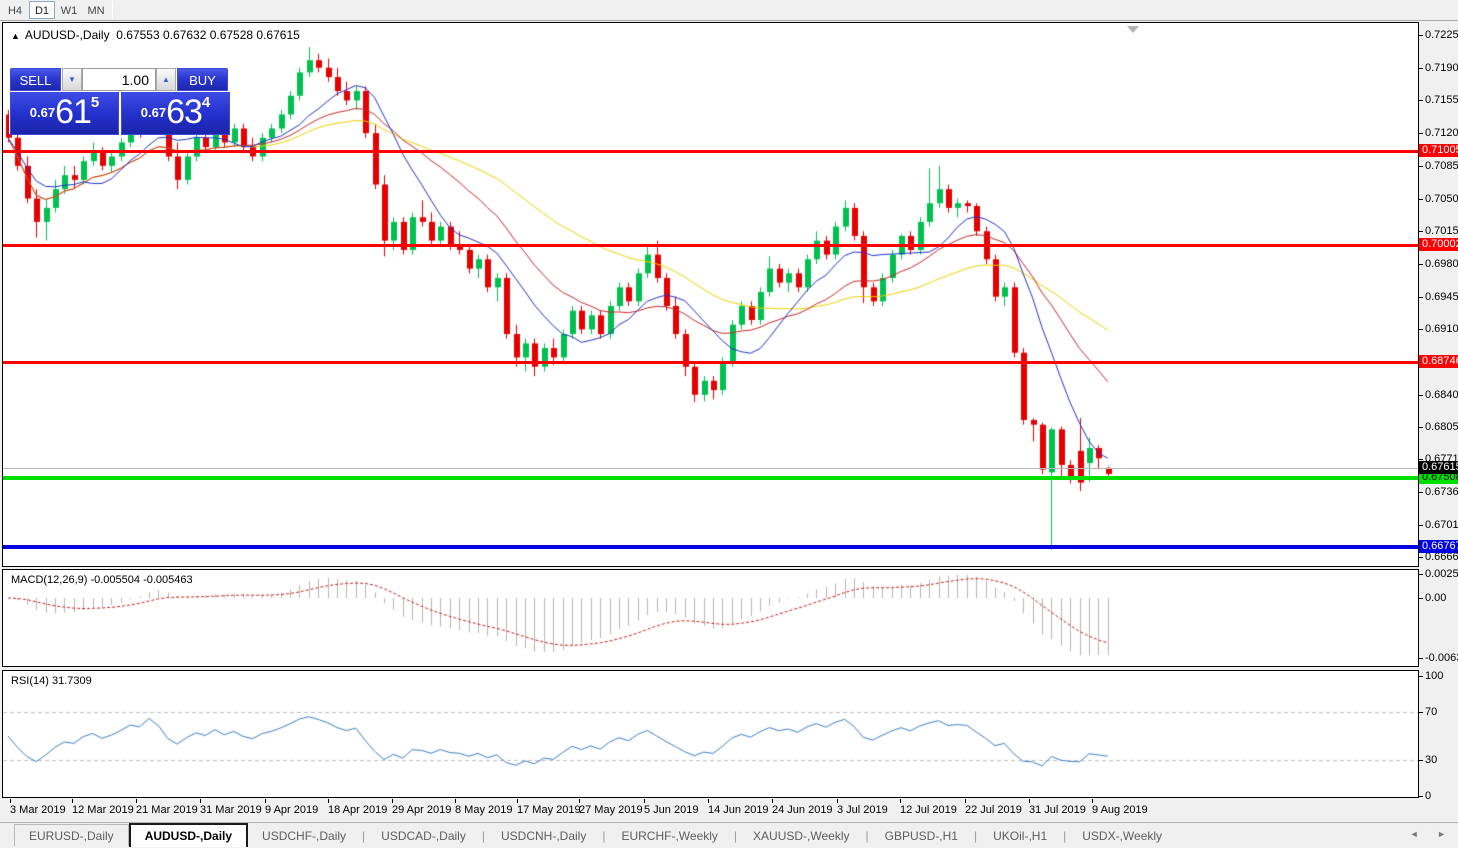 The height and width of the screenshot is (848, 1458). What do you see at coordinates (15, 36) in the screenshot?
I see `collapse-panel-icon: ▲` at bounding box center [15, 36].